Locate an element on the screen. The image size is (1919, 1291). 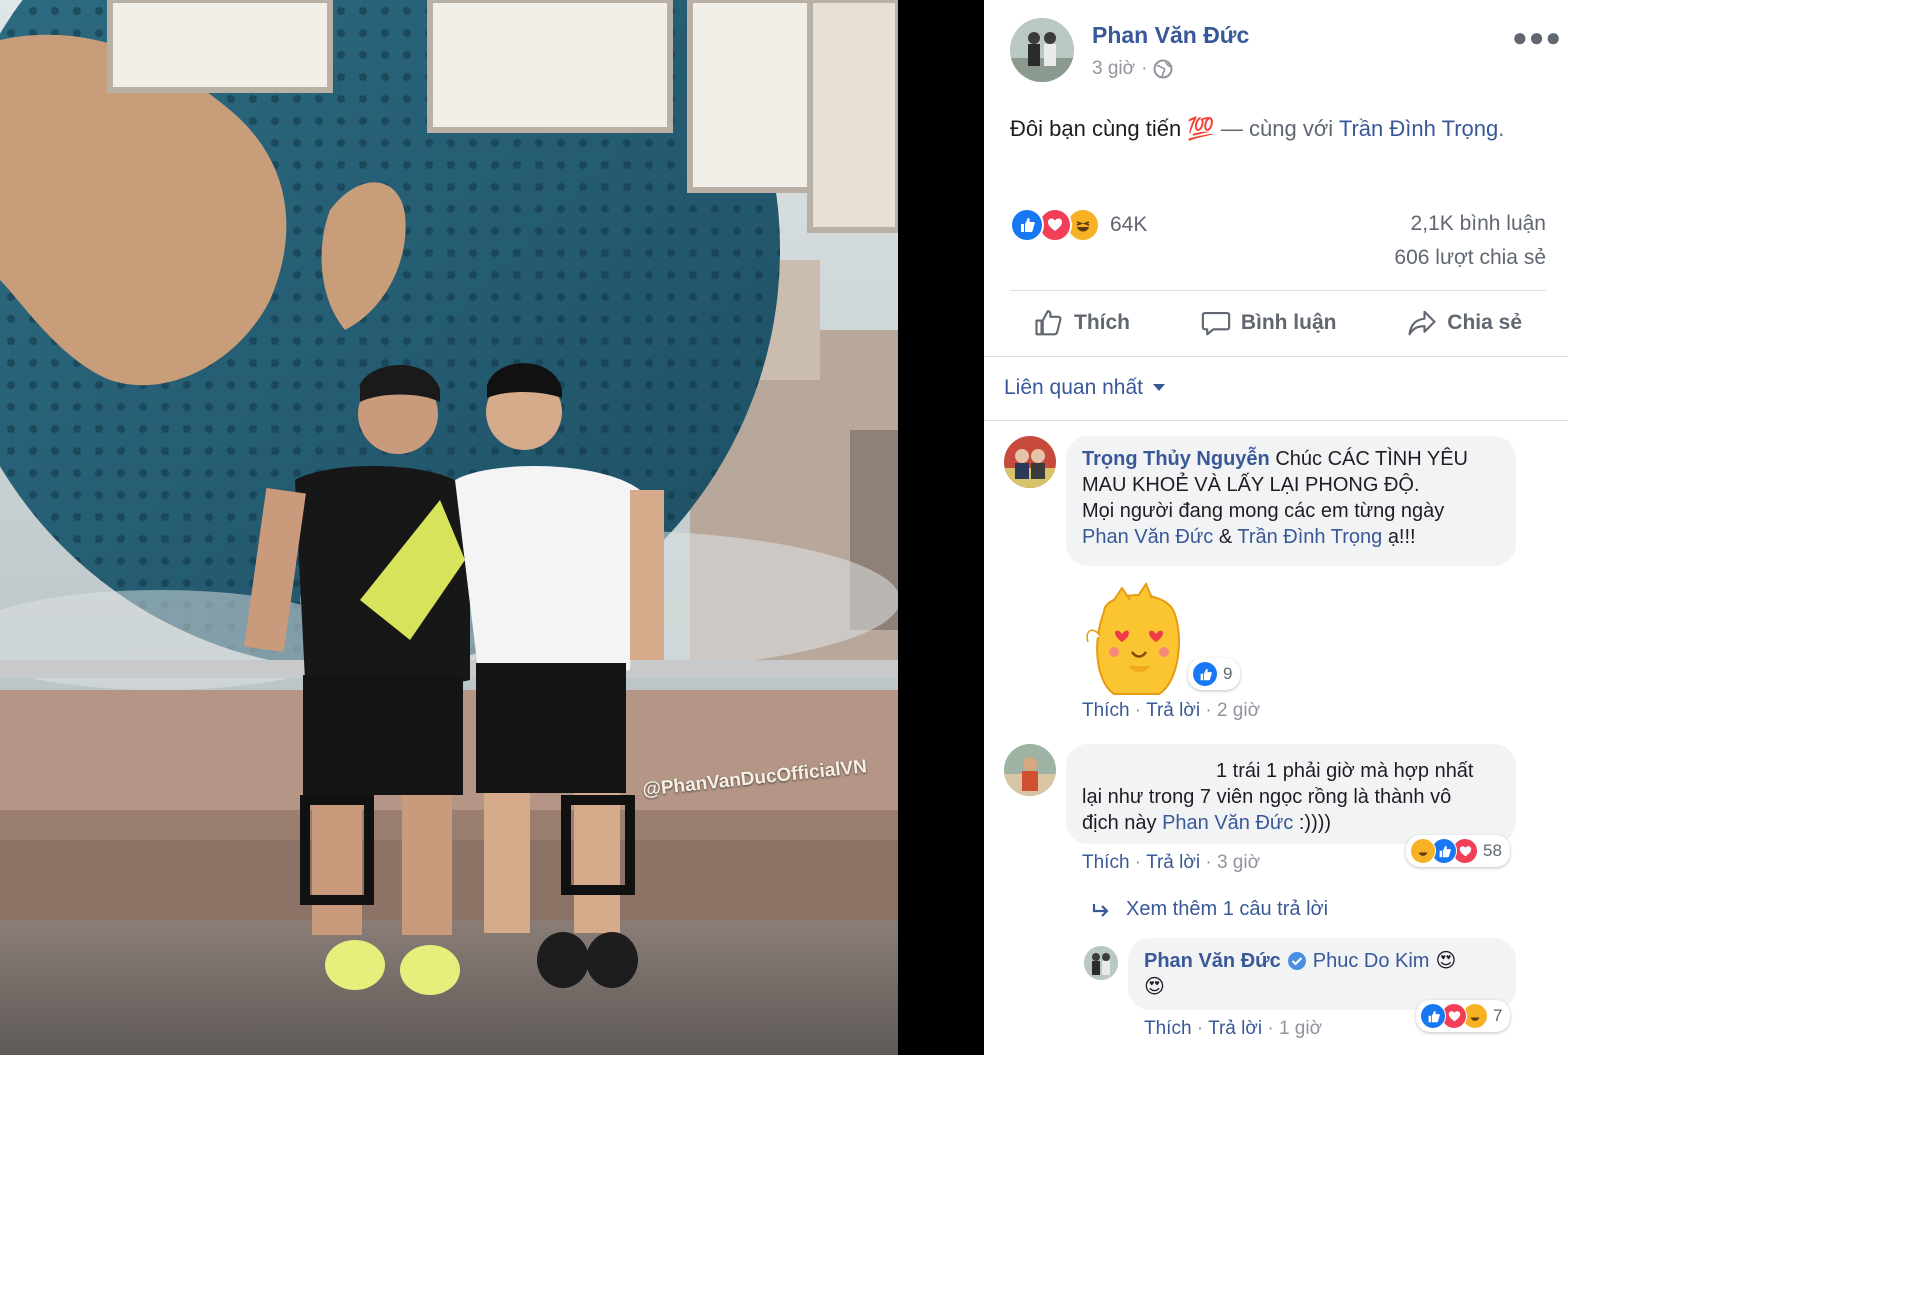
post-meta: 3 giờ · is located at coordinates (1132, 69).